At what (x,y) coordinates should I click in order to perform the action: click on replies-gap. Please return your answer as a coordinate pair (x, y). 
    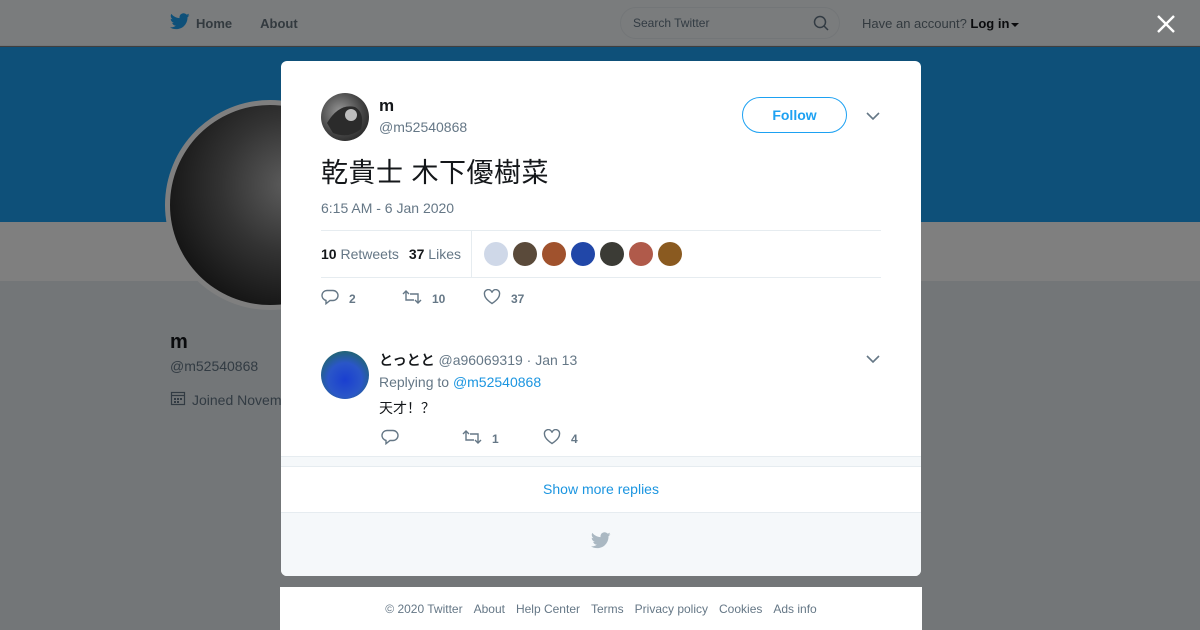
    Looking at the image, I should click on (601, 462).